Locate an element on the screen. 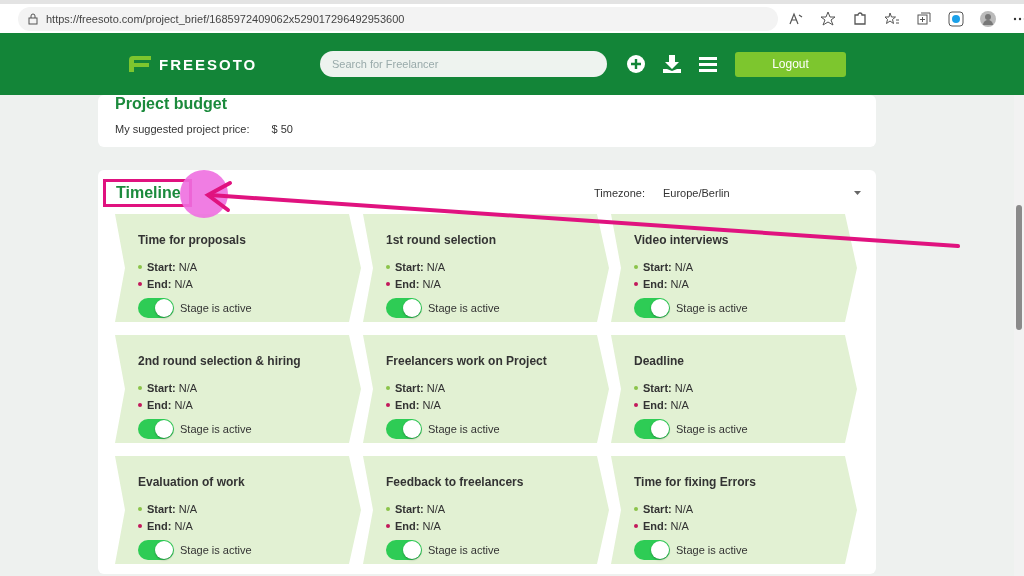  stage-title: 1st round selection is located at coordinates (442, 241).